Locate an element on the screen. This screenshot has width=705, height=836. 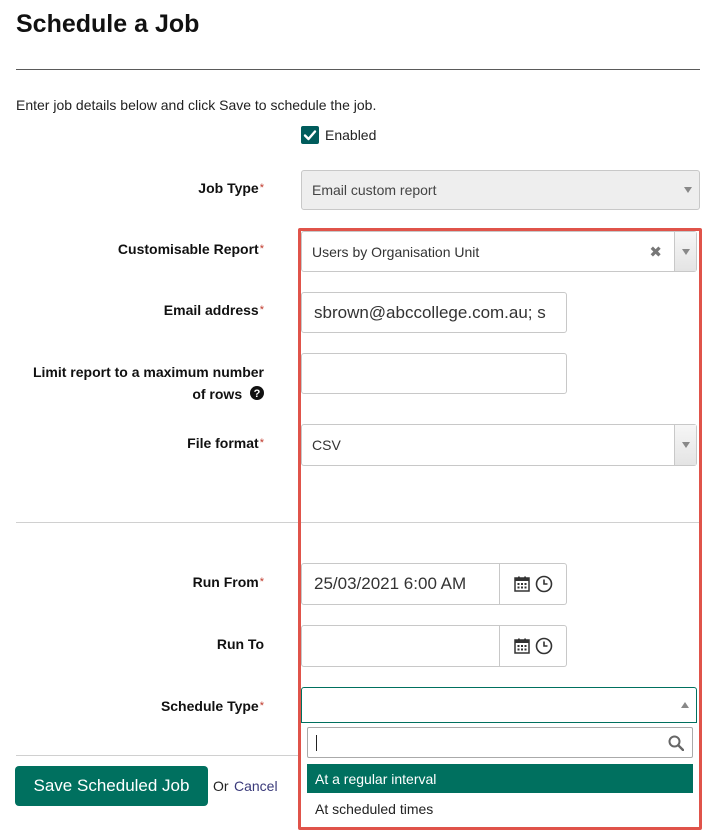
file-format-value: CSV is located at coordinates (326, 445).